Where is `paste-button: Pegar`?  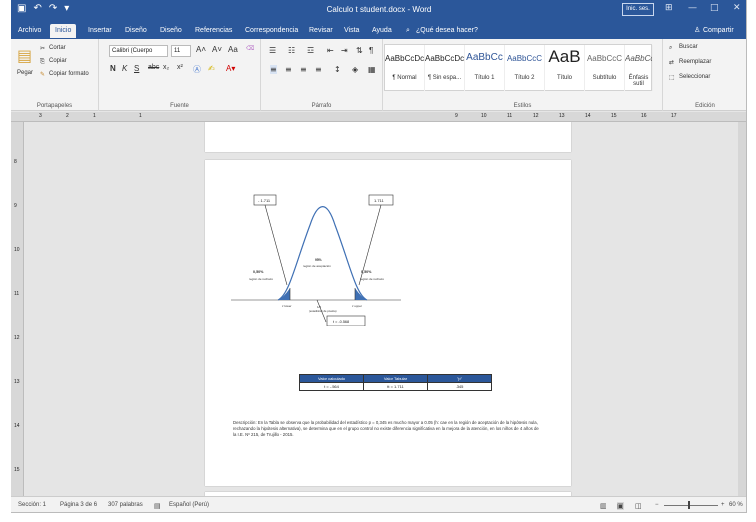
paste-button: Pegar is located at coordinates (25, 73).